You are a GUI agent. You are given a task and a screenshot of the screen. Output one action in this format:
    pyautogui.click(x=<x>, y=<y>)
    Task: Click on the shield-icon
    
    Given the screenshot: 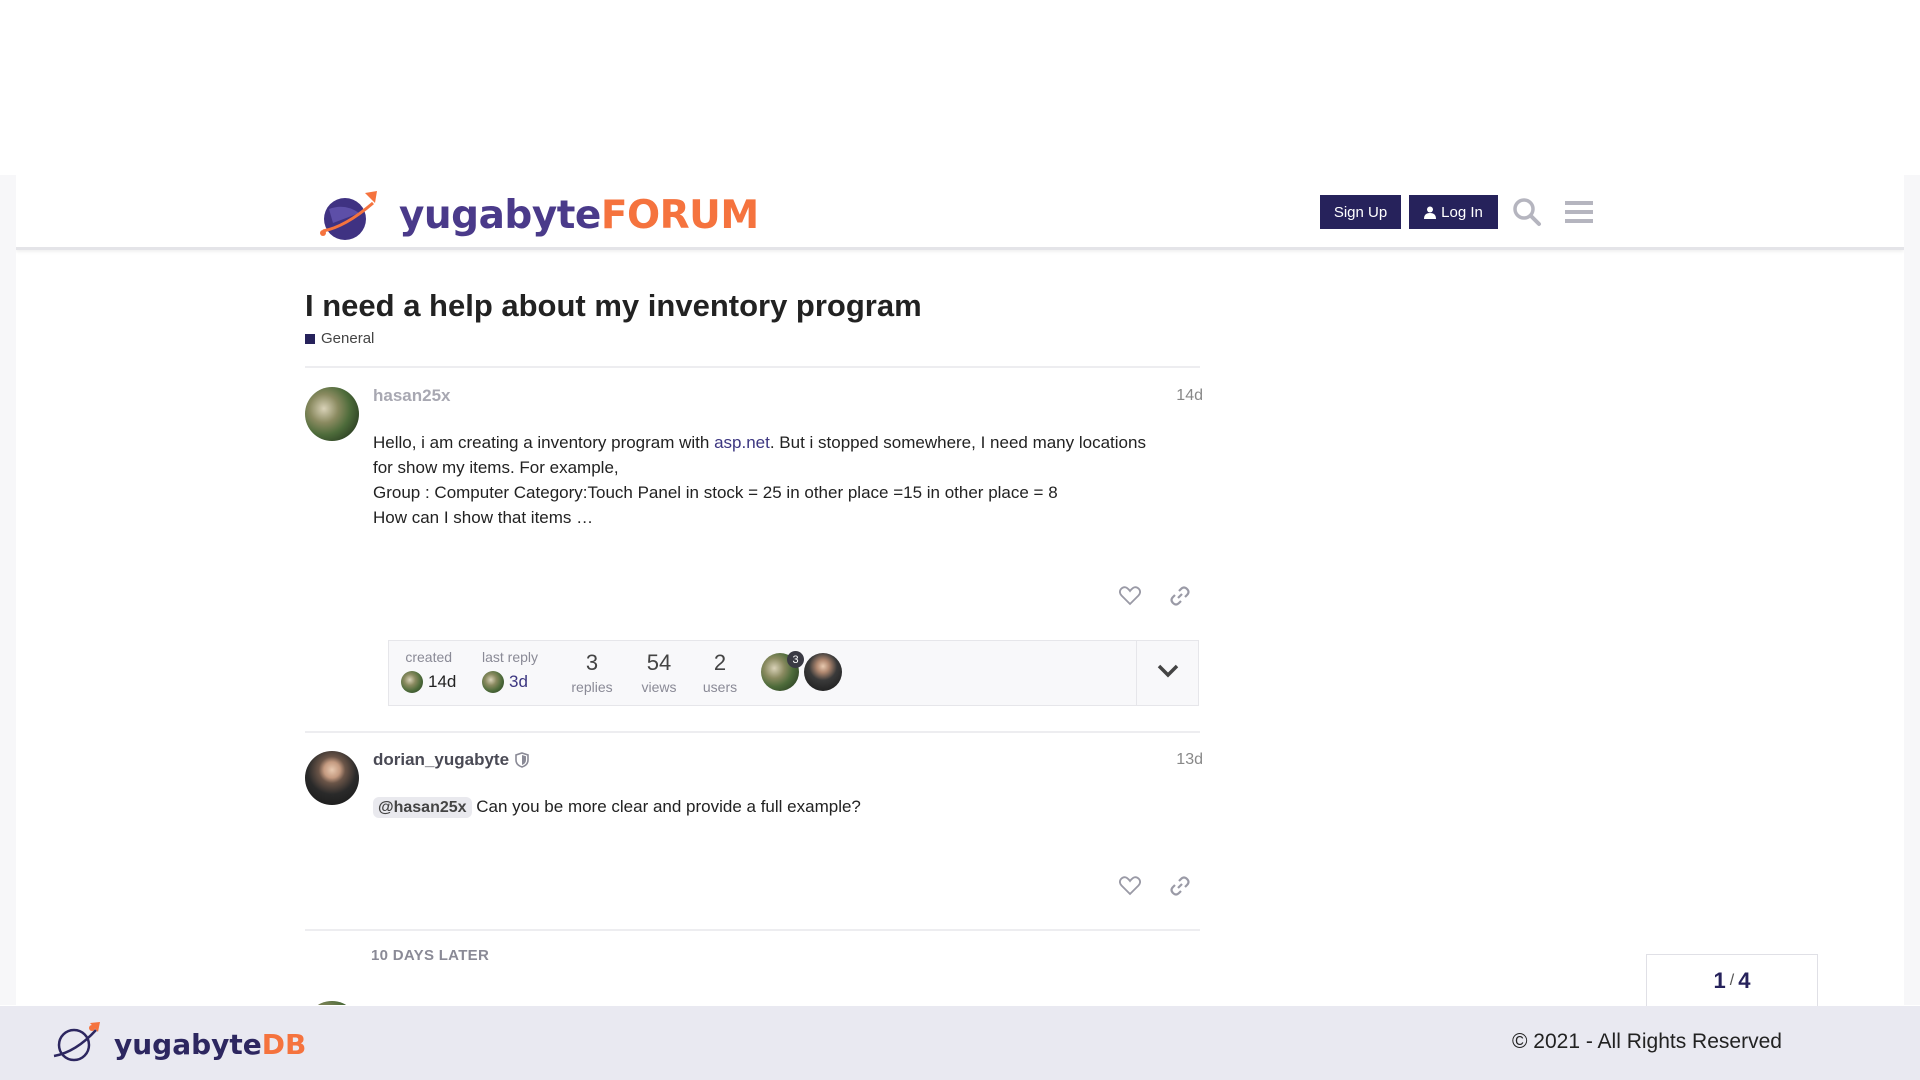 What is the action you would take?
    pyautogui.click(x=522, y=760)
    